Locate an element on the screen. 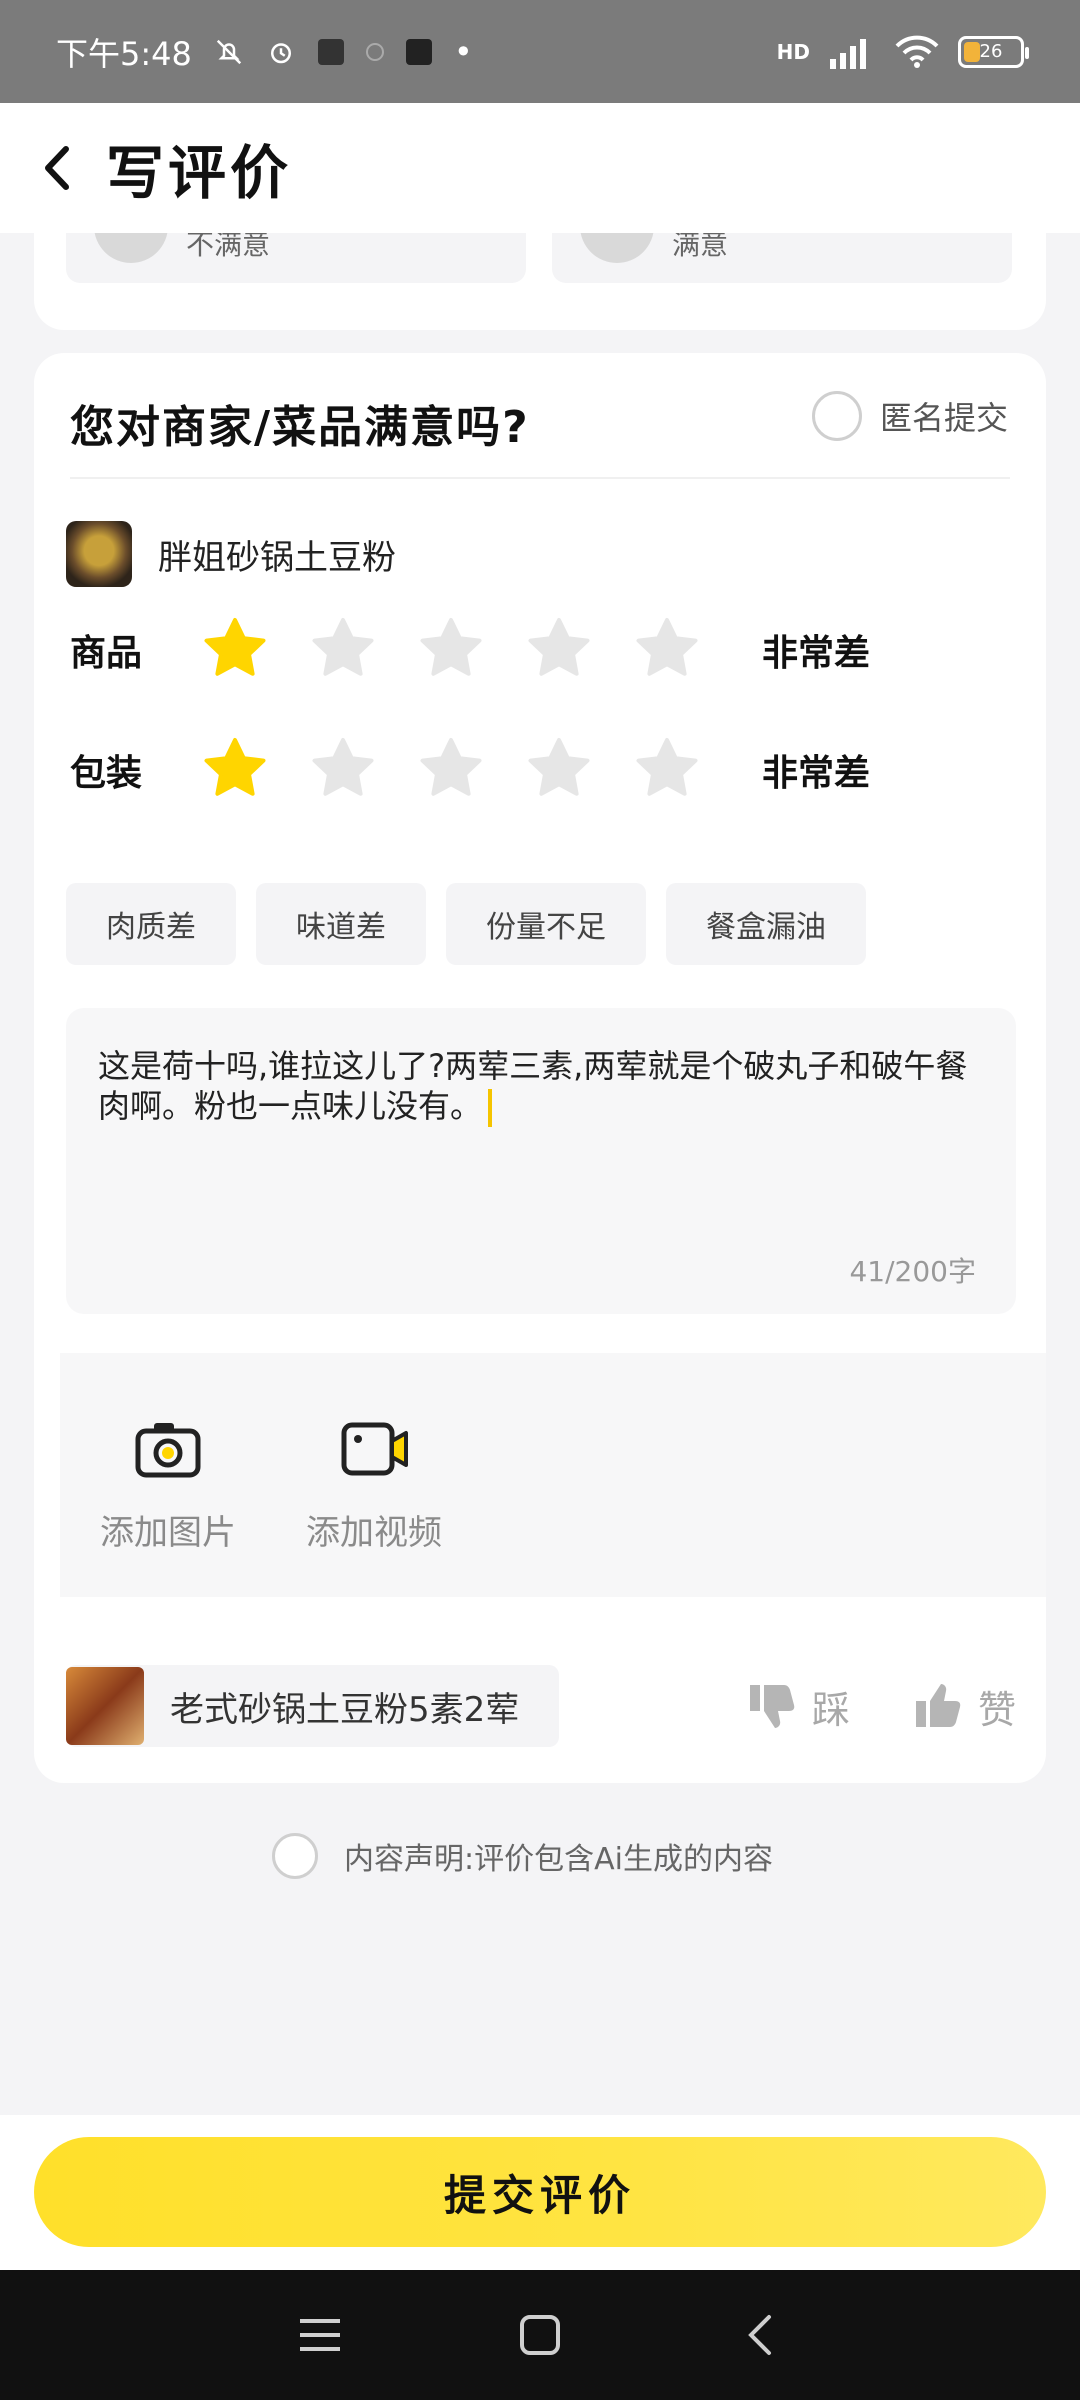  statement-radio is located at coordinates (295, 1856).